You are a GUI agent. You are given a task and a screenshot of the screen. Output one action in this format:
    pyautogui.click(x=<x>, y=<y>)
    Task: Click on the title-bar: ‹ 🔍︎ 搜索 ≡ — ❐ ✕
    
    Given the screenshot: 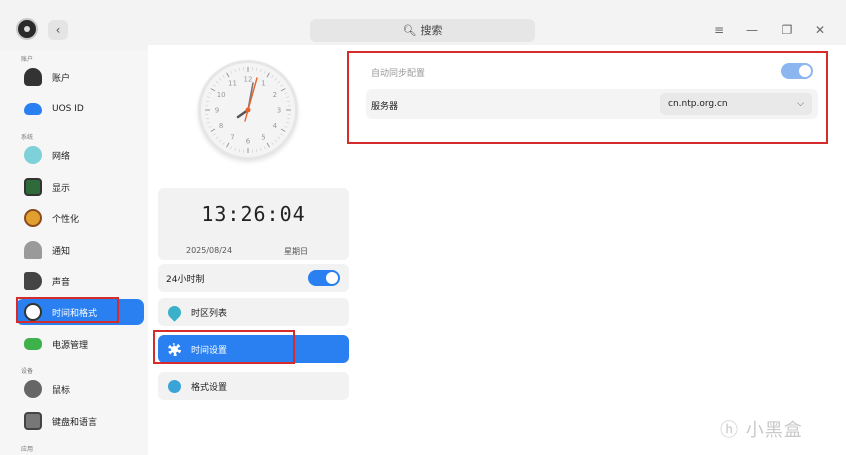 What is the action you would take?
    pyautogui.click(x=423, y=25)
    